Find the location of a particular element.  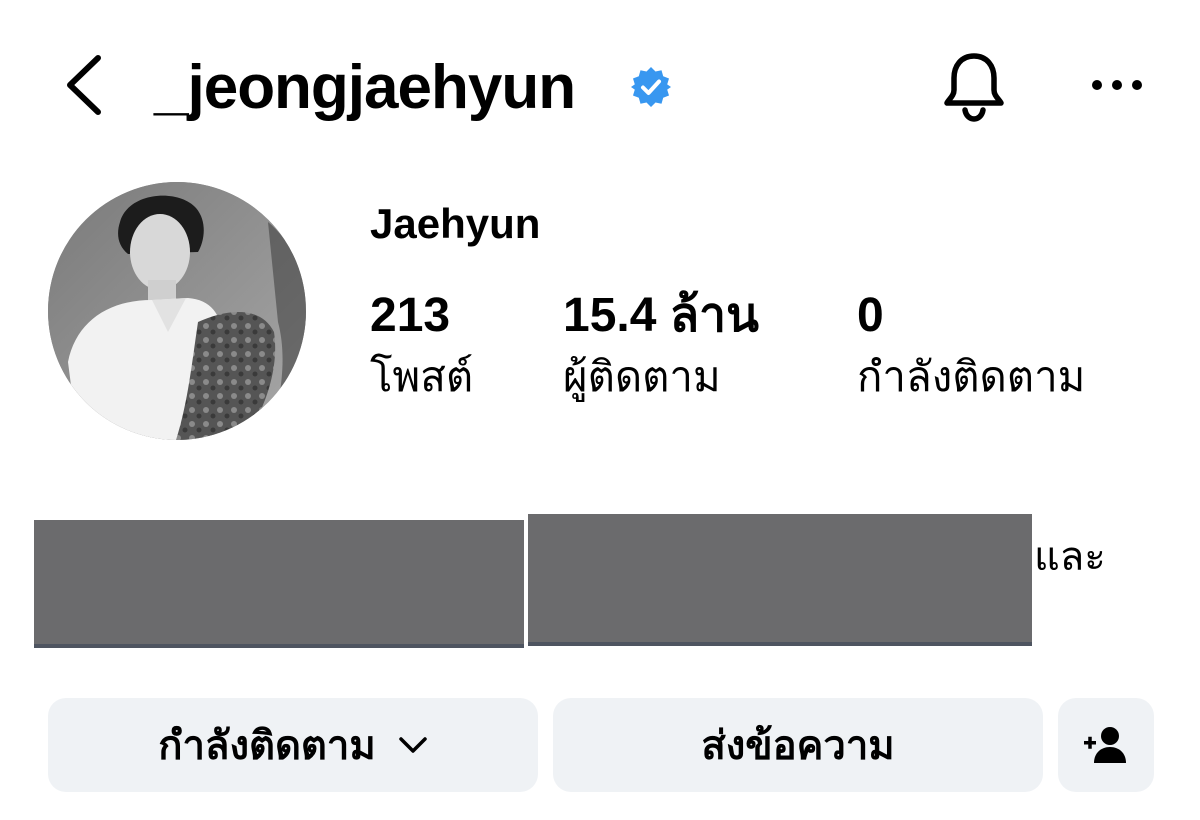

more-options-button is located at coordinates (1117, 85).